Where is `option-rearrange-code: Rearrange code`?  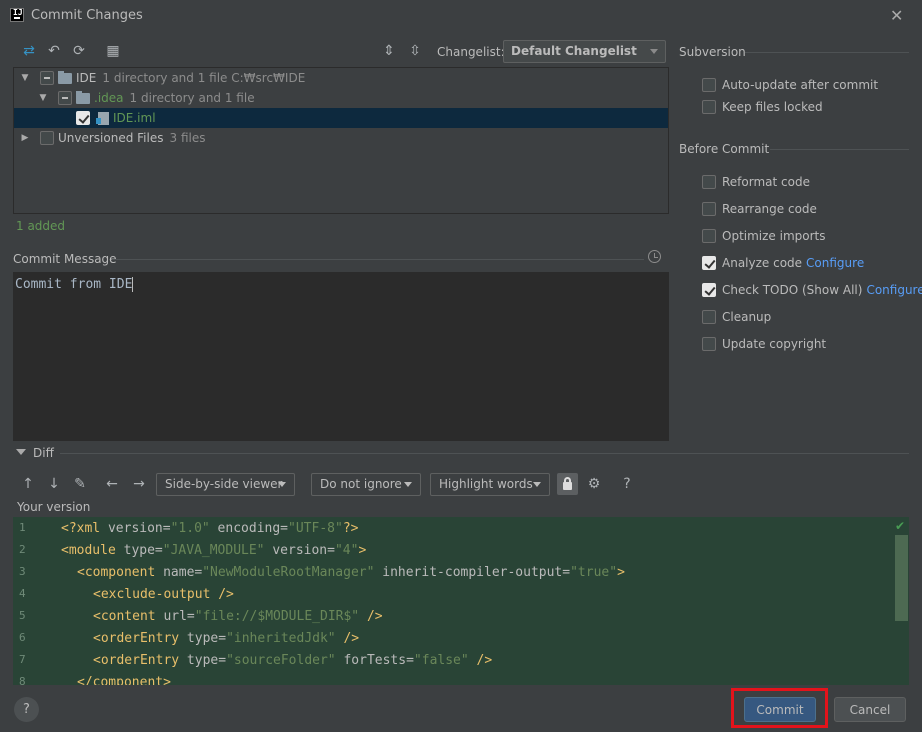 option-rearrange-code: Rearrange code is located at coordinates (759, 209).